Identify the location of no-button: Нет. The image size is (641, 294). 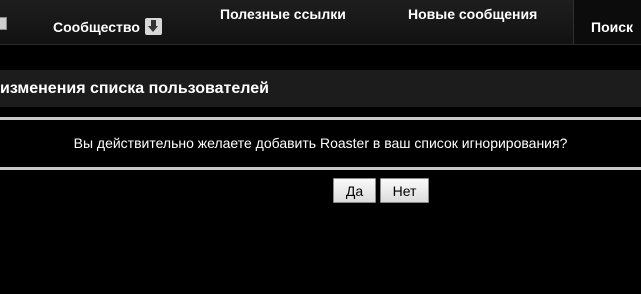
(404, 190).